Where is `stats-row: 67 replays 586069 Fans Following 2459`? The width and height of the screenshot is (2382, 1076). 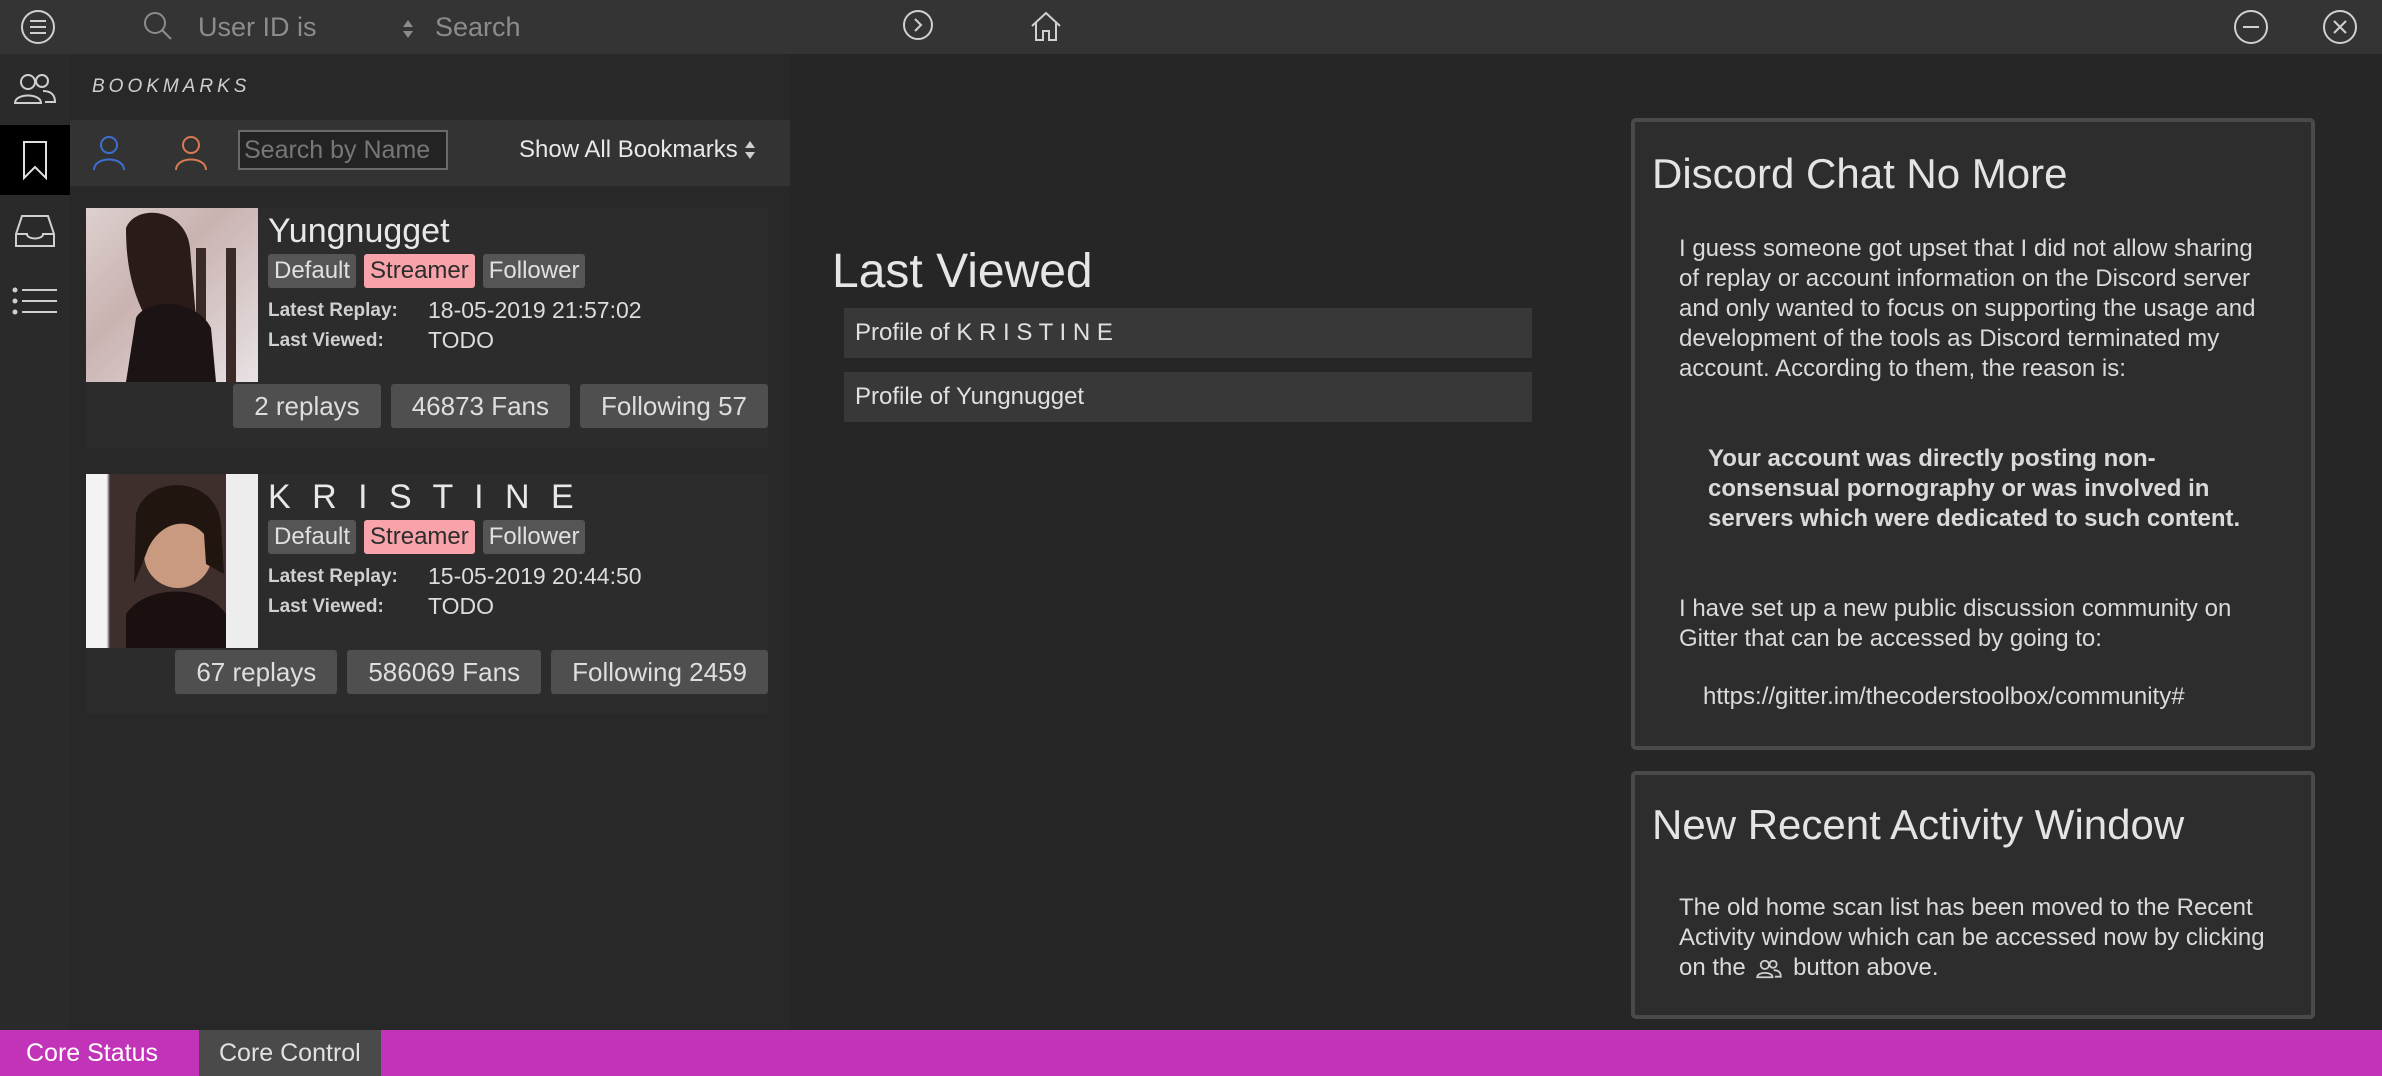 stats-row: 67 replays 586069 Fans Following 2459 is located at coordinates (471, 672).